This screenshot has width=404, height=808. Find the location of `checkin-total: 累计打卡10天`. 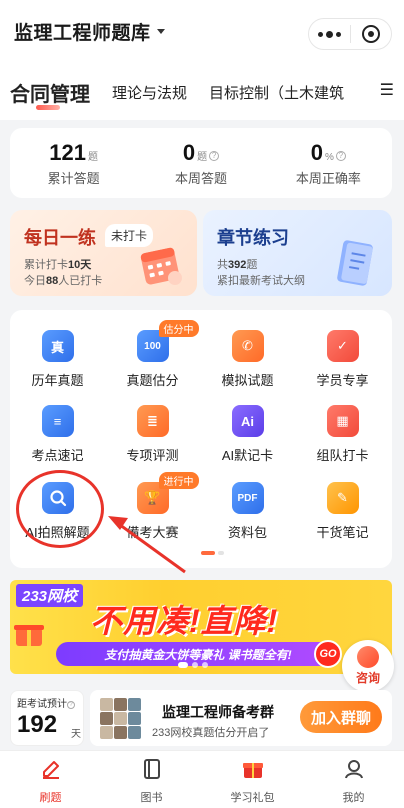

checkin-total: 累计打卡10天 is located at coordinates (58, 265).